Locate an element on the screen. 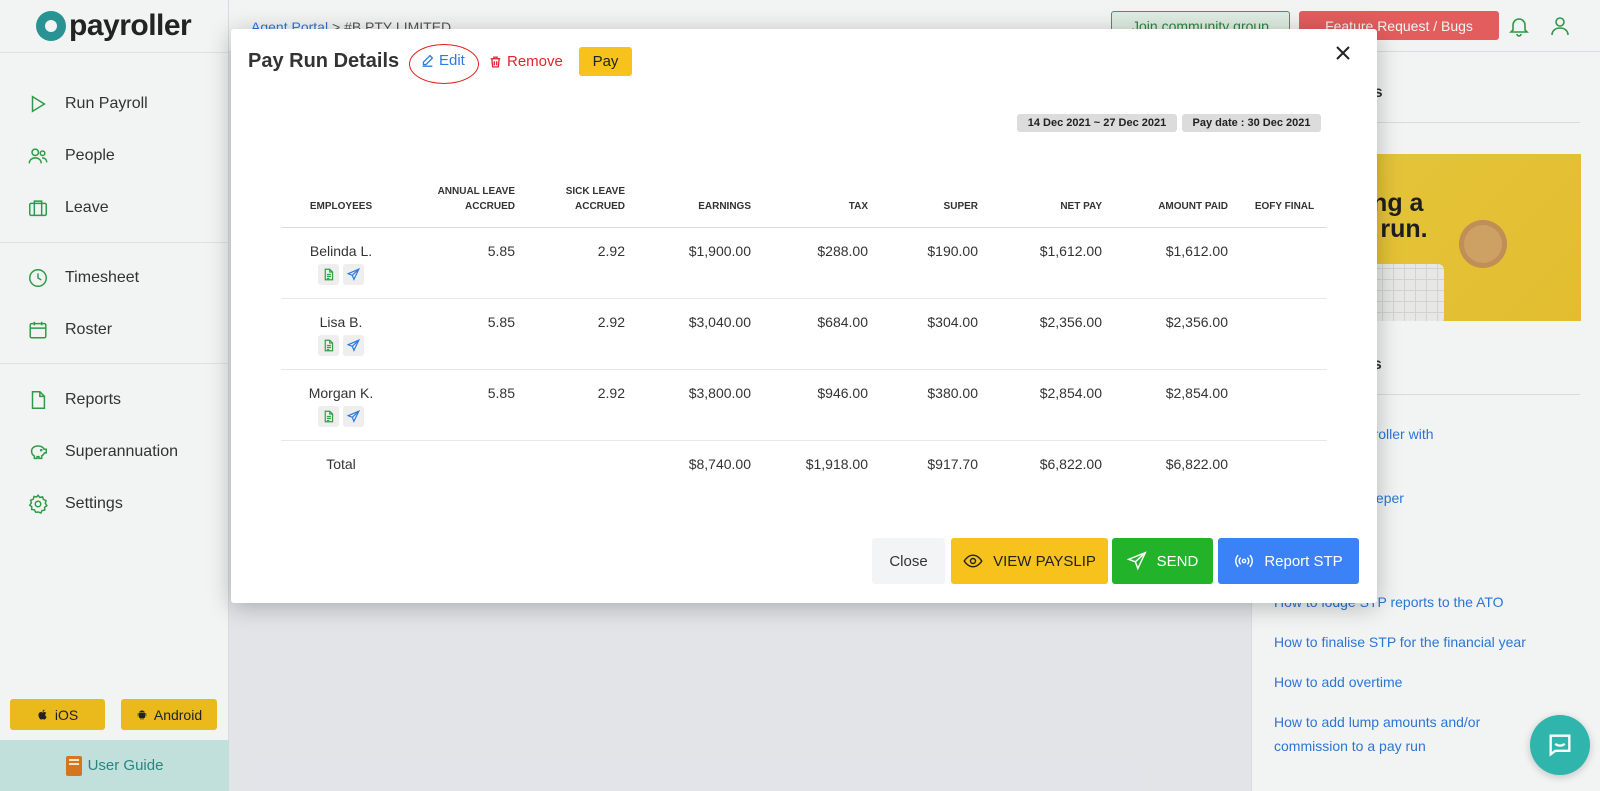 This screenshot has width=1600, height=791. column-header-amount-paid: AMOUNT PAID is located at coordinates (1179, 187).